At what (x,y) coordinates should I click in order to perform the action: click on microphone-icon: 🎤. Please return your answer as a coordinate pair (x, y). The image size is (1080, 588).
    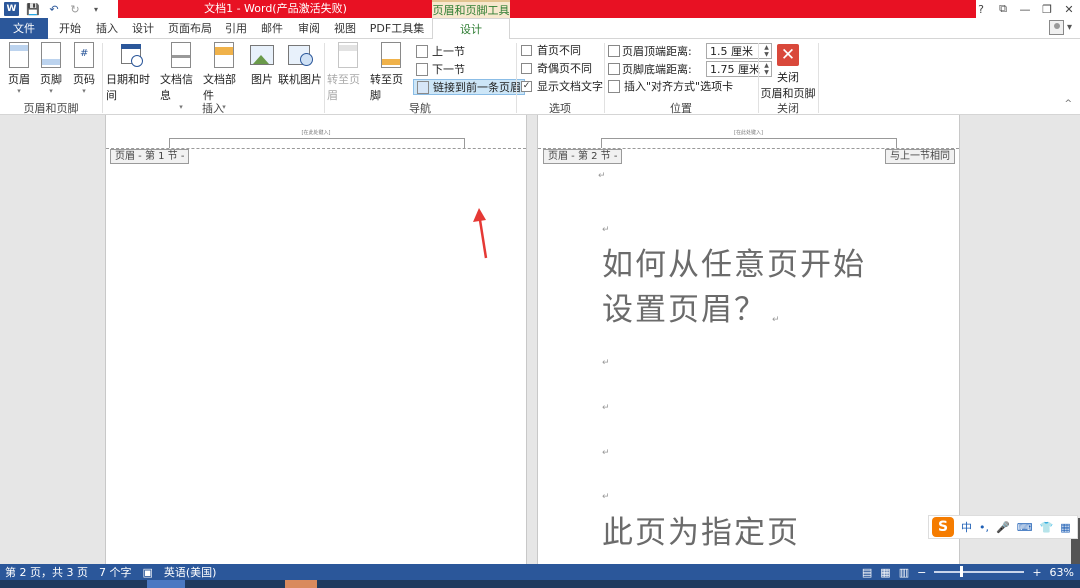
    Looking at the image, I should click on (1003, 527).